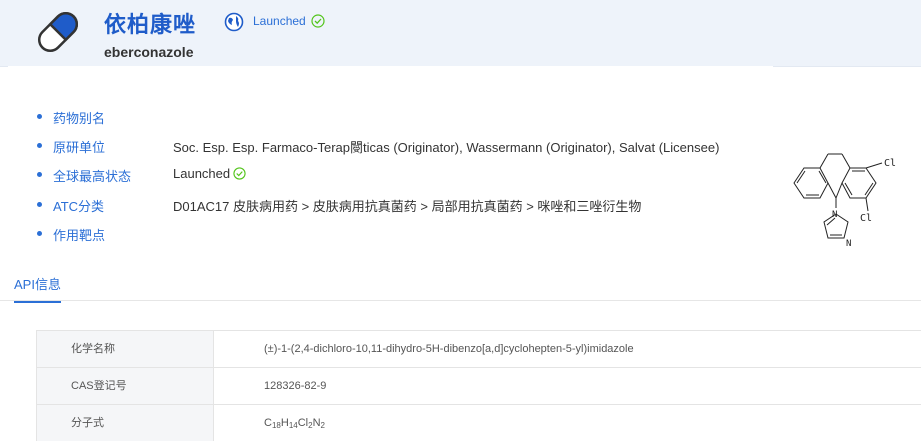 The width and height of the screenshot is (921, 444). What do you see at coordinates (284, 423) in the screenshot?
I see `formula-element: H` at bounding box center [284, 423].